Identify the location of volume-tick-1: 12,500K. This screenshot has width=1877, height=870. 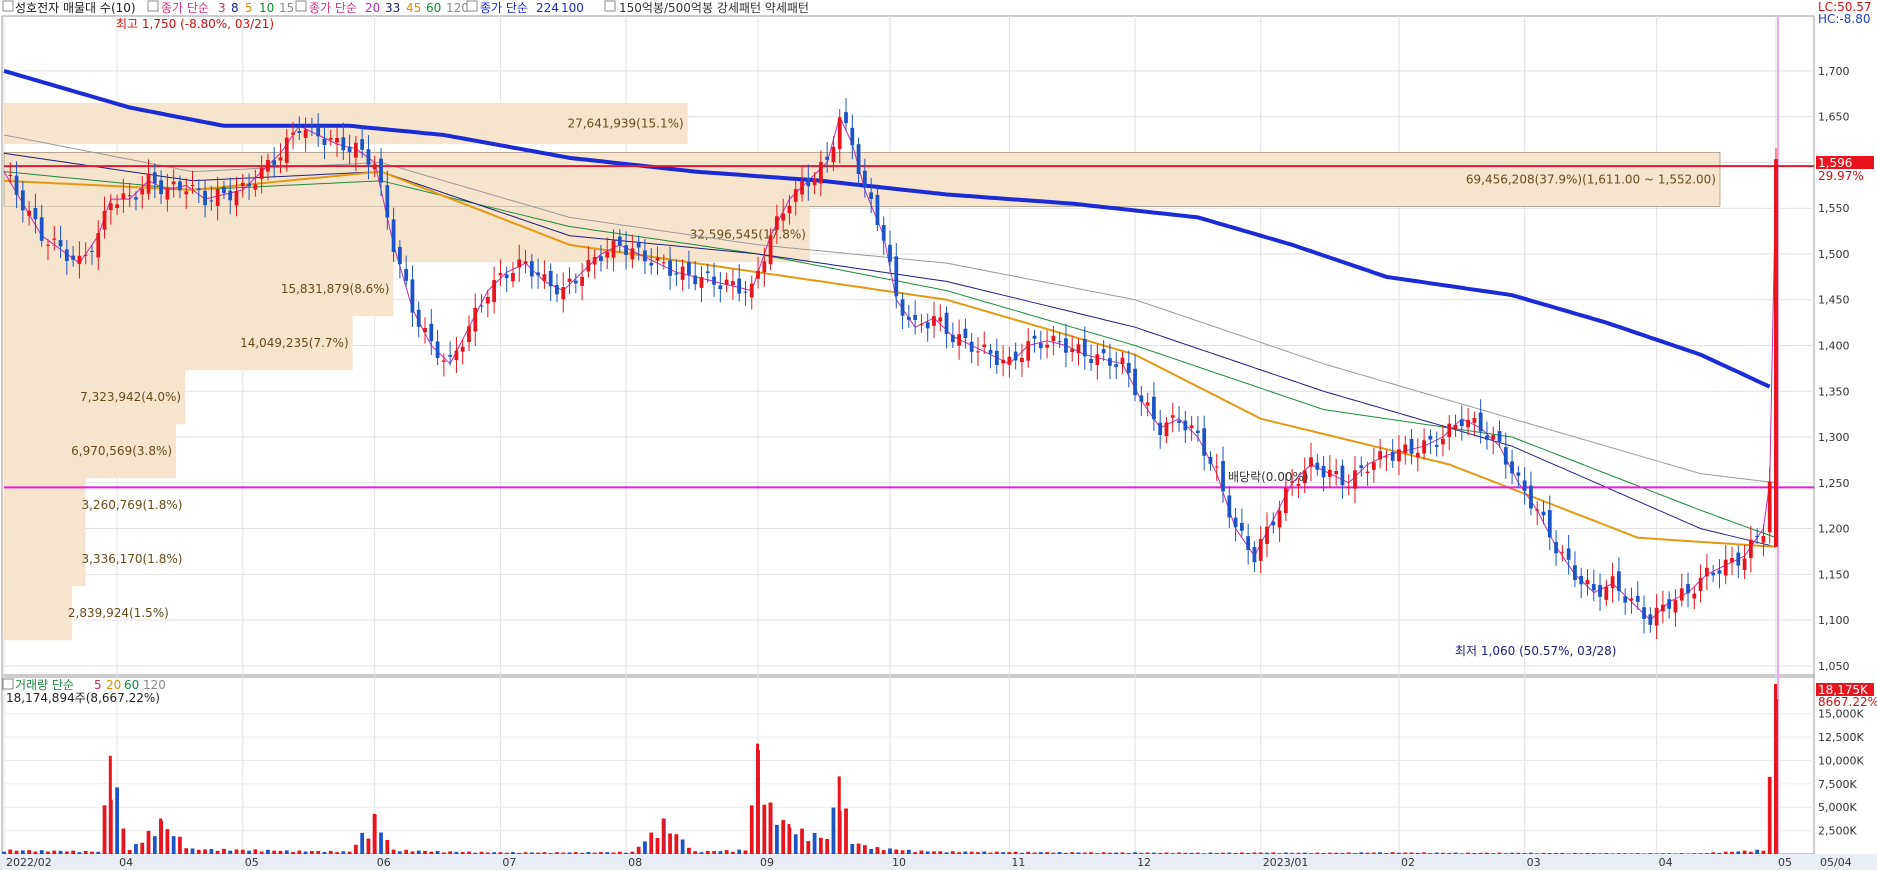
(1841, 737).